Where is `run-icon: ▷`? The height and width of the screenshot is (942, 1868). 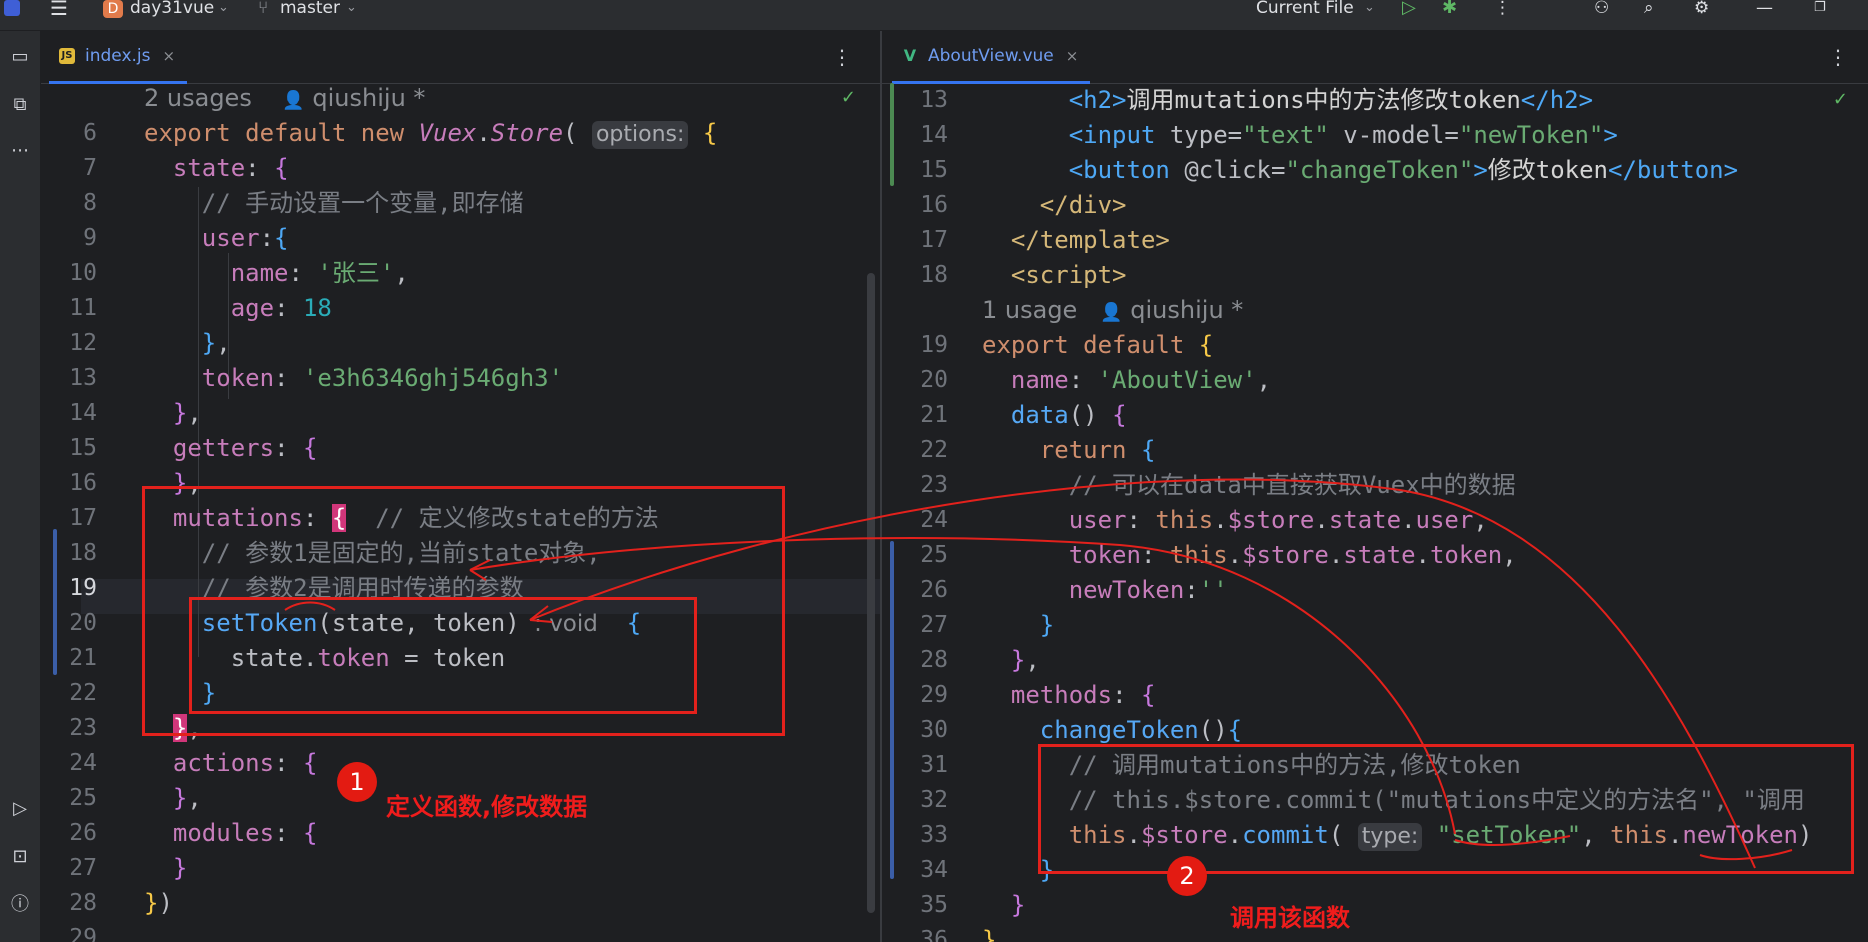 run-icon: ▷ is located at coordinates (1409, 15).